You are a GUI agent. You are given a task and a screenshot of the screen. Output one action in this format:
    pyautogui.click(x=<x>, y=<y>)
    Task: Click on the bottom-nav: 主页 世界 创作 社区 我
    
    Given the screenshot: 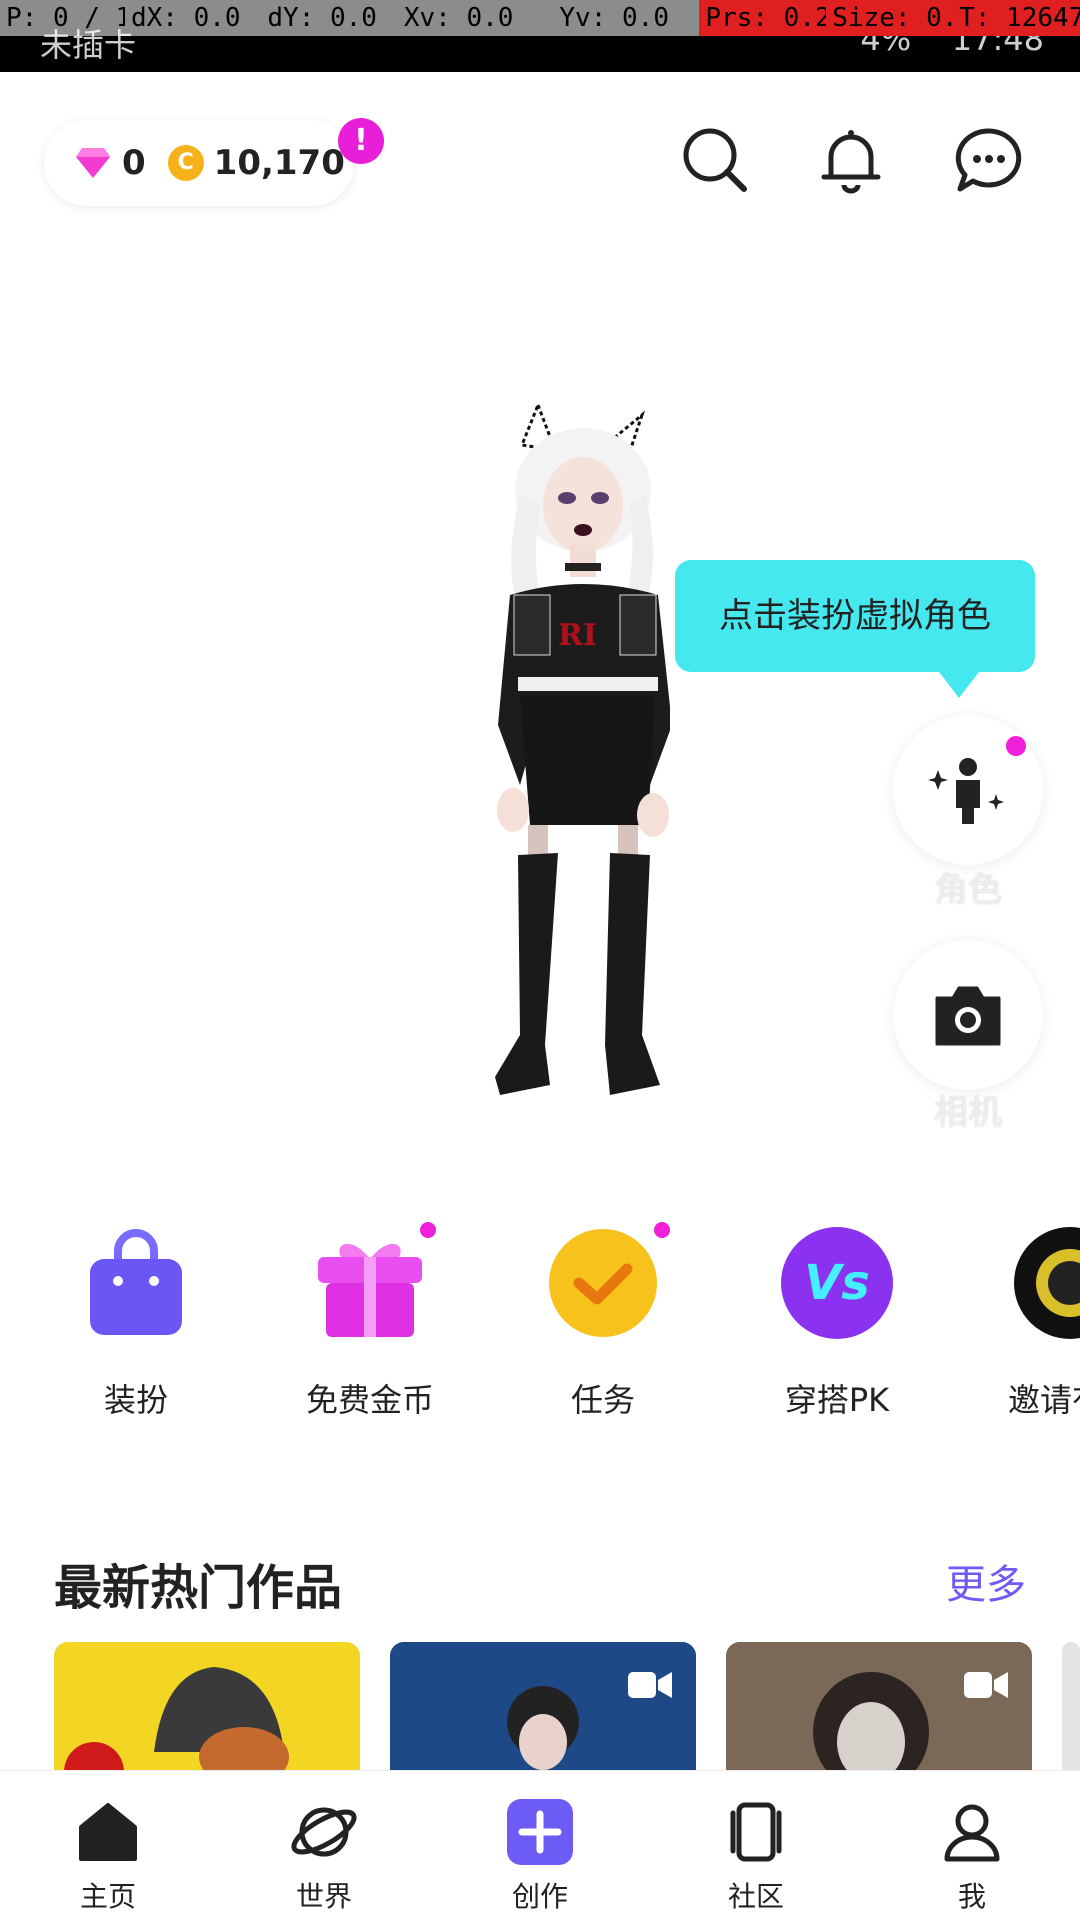 What is the action you would take?
    pyautogui.click(x=540, y=1845)
    